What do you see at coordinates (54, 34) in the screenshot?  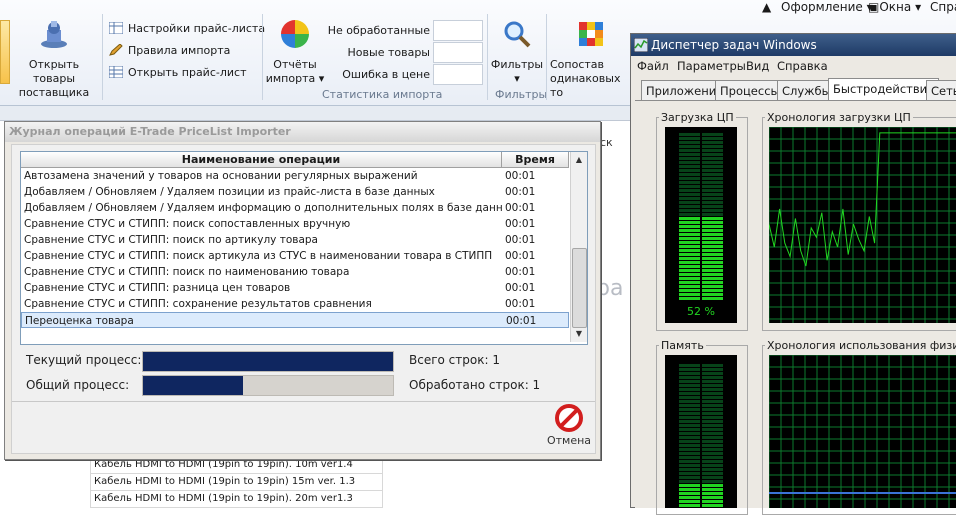 I see `goods-stack-icon` at bounding box center [54, 34].